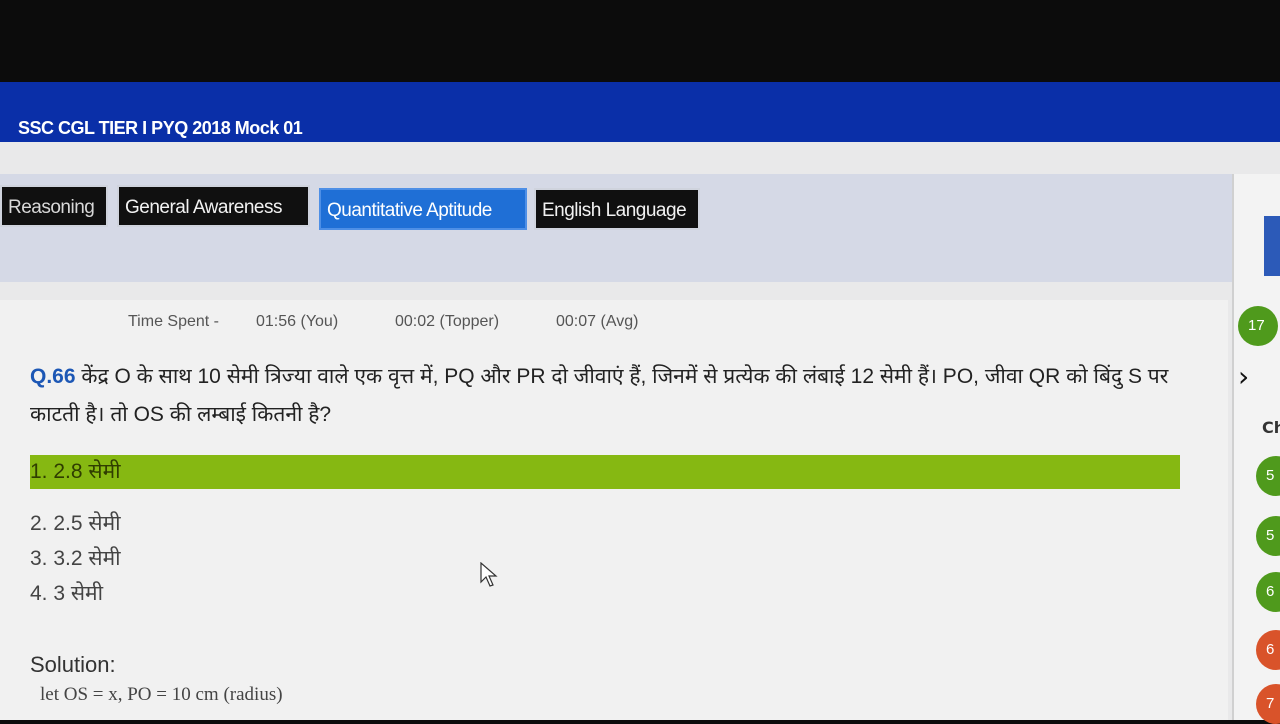  I want to click on time-spent-label: Time Spent -, so click(173, 321).